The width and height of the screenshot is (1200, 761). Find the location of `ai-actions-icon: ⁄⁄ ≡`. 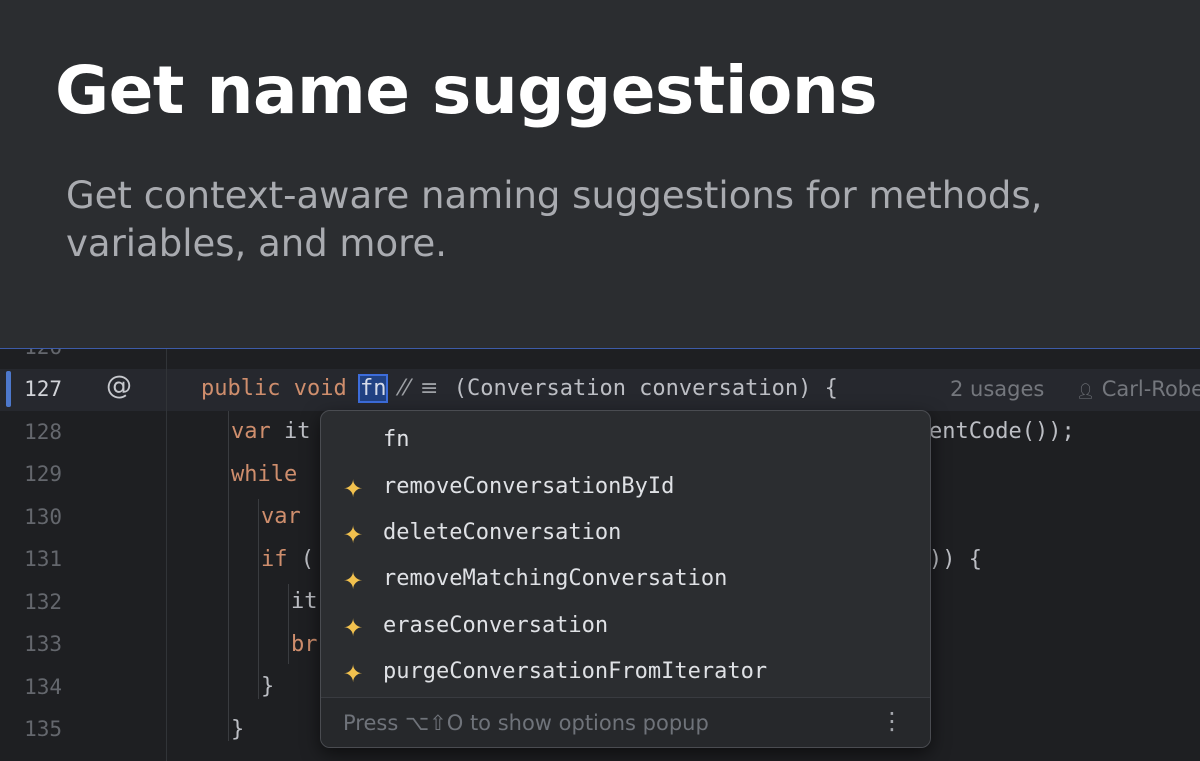

ai-actions-icon: ⁄⁄ ≡ is located at coordinates (420, 388).